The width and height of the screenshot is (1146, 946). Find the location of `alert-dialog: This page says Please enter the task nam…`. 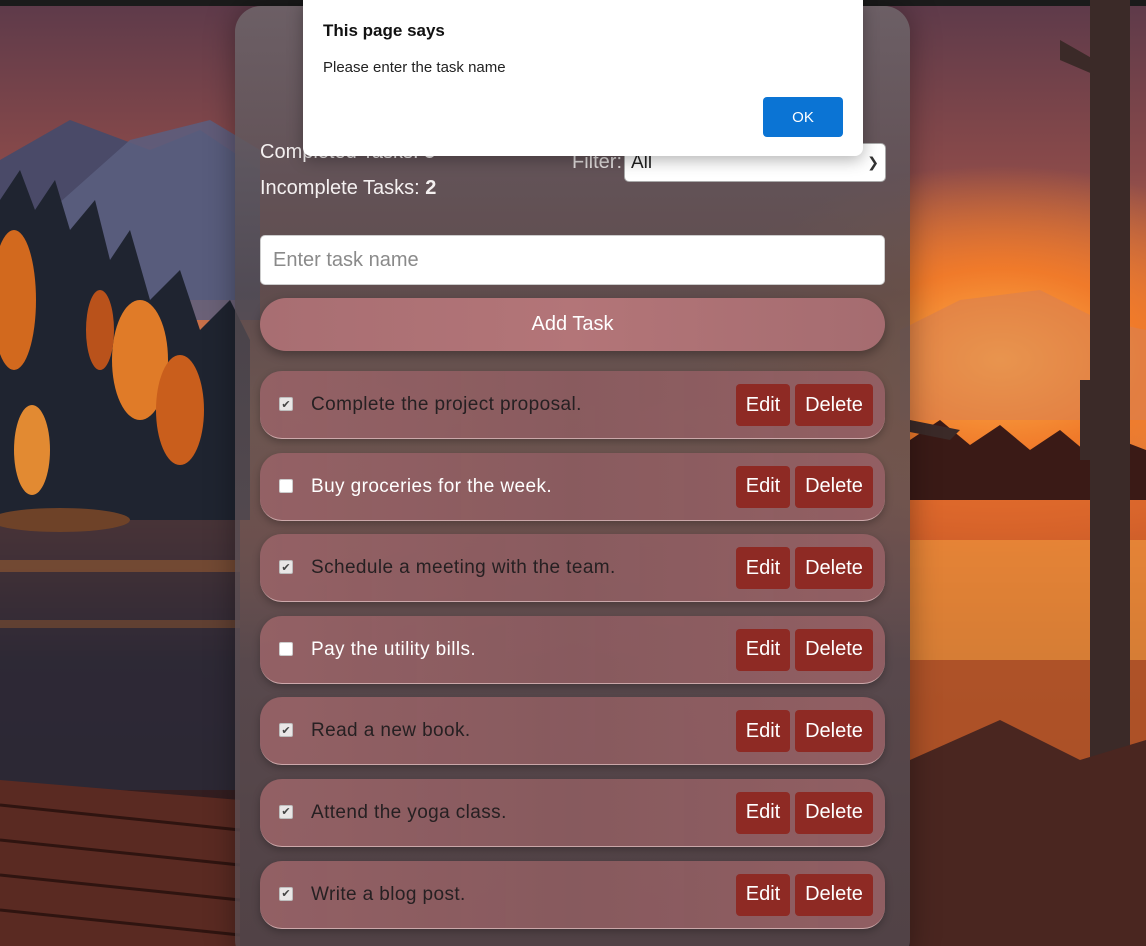

alert-dialog: This page says Please enter the task nam… is located at coordinates (583, 78).